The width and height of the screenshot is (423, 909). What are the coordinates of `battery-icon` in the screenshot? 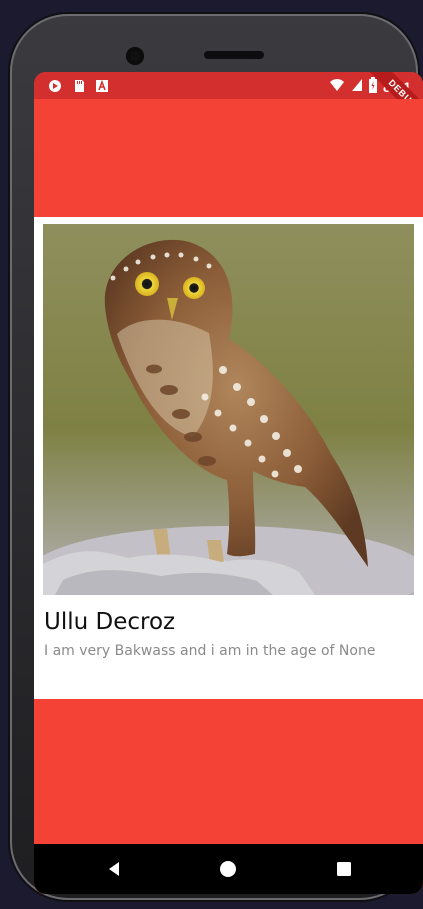 It's located at (372, 87).